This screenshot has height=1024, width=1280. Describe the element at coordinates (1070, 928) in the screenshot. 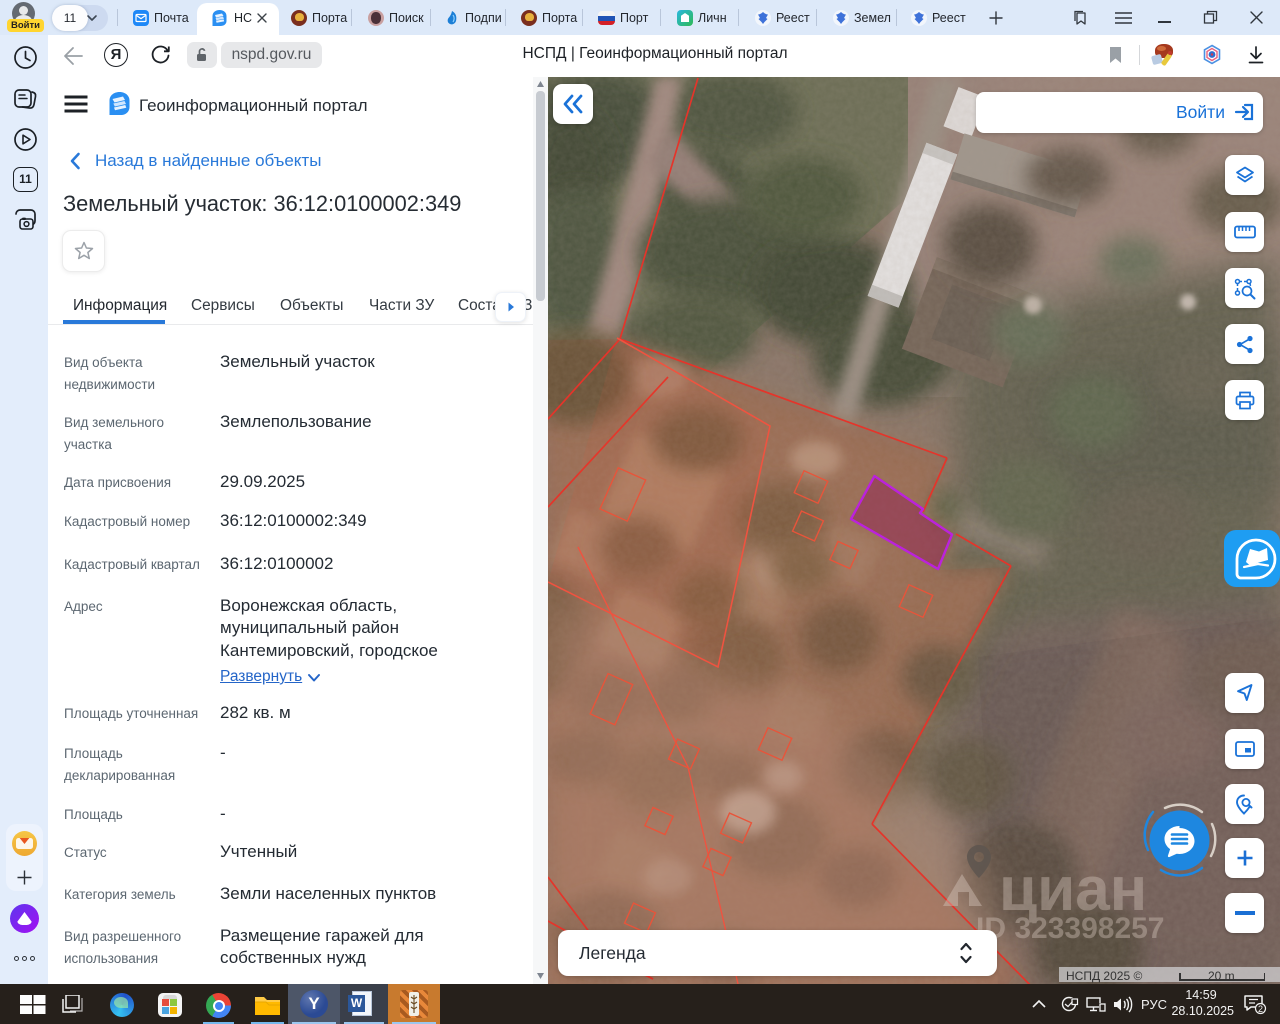

I see `svg-text: ID 323398257` at that location.